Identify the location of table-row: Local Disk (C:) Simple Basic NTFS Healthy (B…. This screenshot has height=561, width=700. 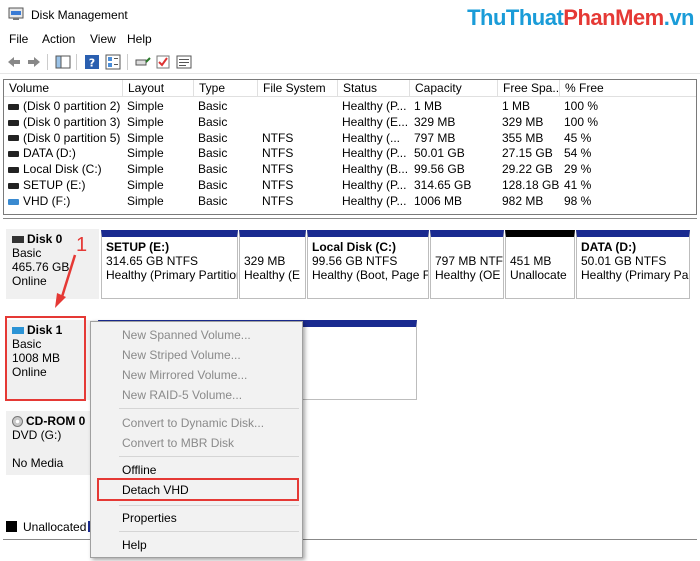
(350, 169).